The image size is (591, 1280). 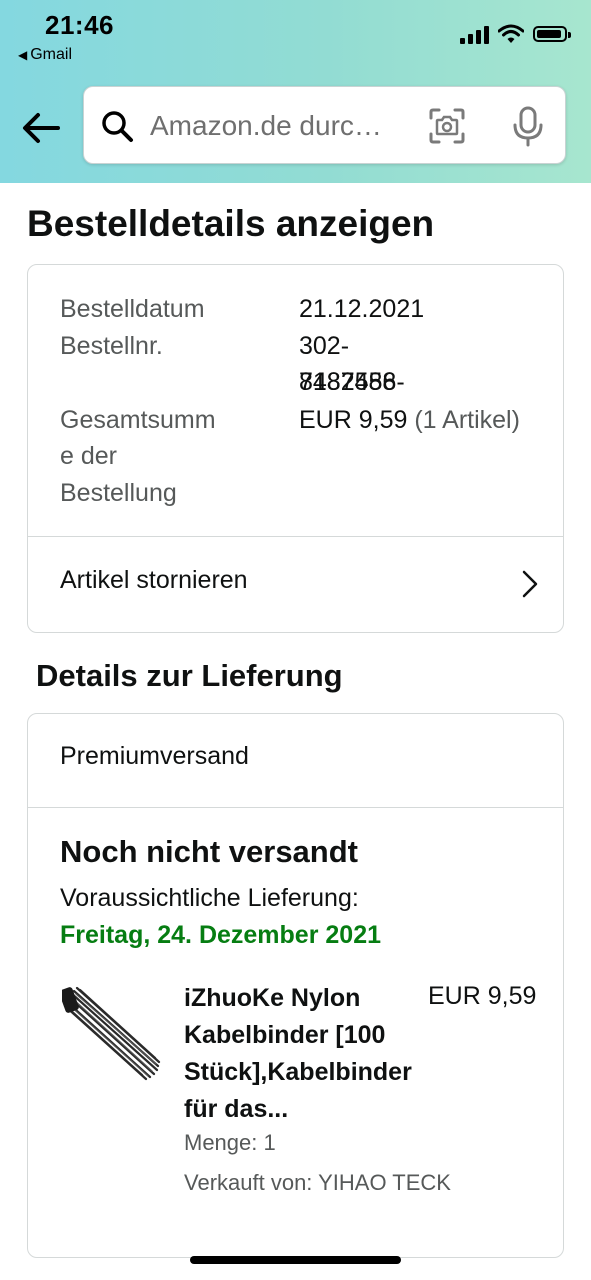 What do you see at coordinates (23, 55) in the screenshot?
I see `back-triangle-icon: ◀` at bounding box center [23, 55].